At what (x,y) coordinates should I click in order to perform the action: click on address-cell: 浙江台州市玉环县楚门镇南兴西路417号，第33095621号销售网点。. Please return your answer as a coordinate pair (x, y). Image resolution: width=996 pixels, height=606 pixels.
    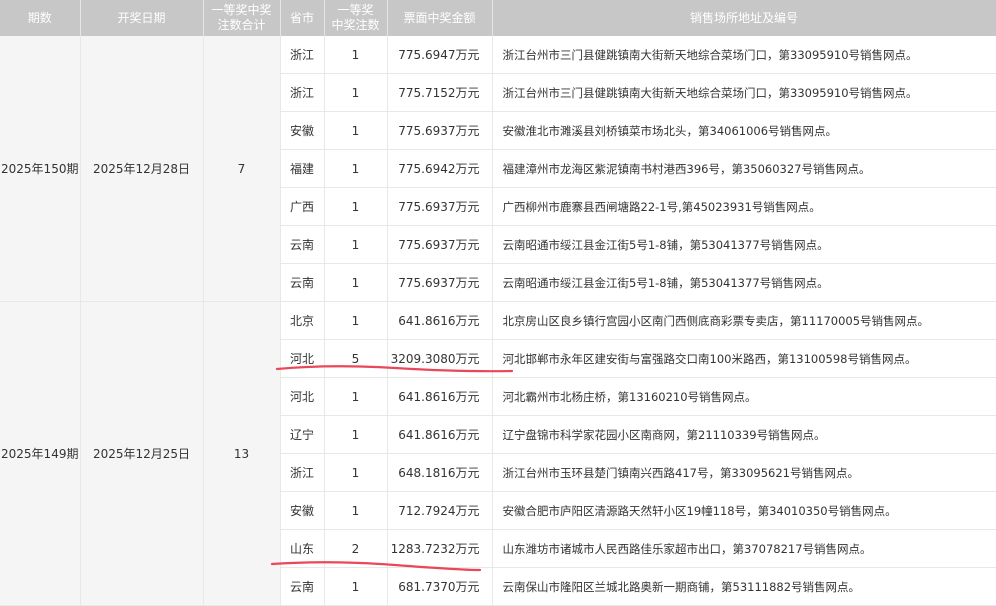
    Looking at the image, I should click on (744, 472).